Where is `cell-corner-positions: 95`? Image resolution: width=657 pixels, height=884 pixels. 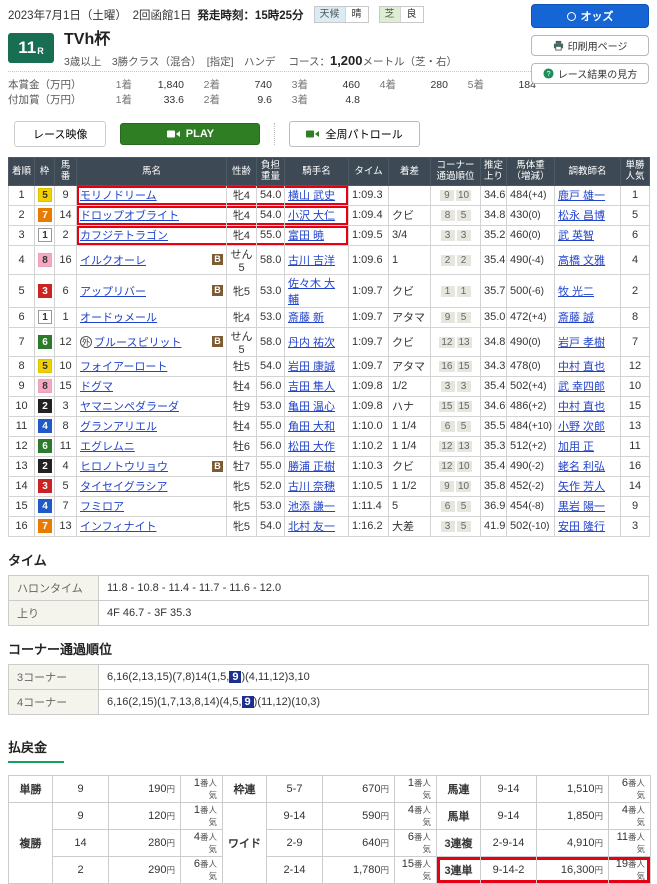 cell-corner-positions: 95 is located at coordinates (455, 317).